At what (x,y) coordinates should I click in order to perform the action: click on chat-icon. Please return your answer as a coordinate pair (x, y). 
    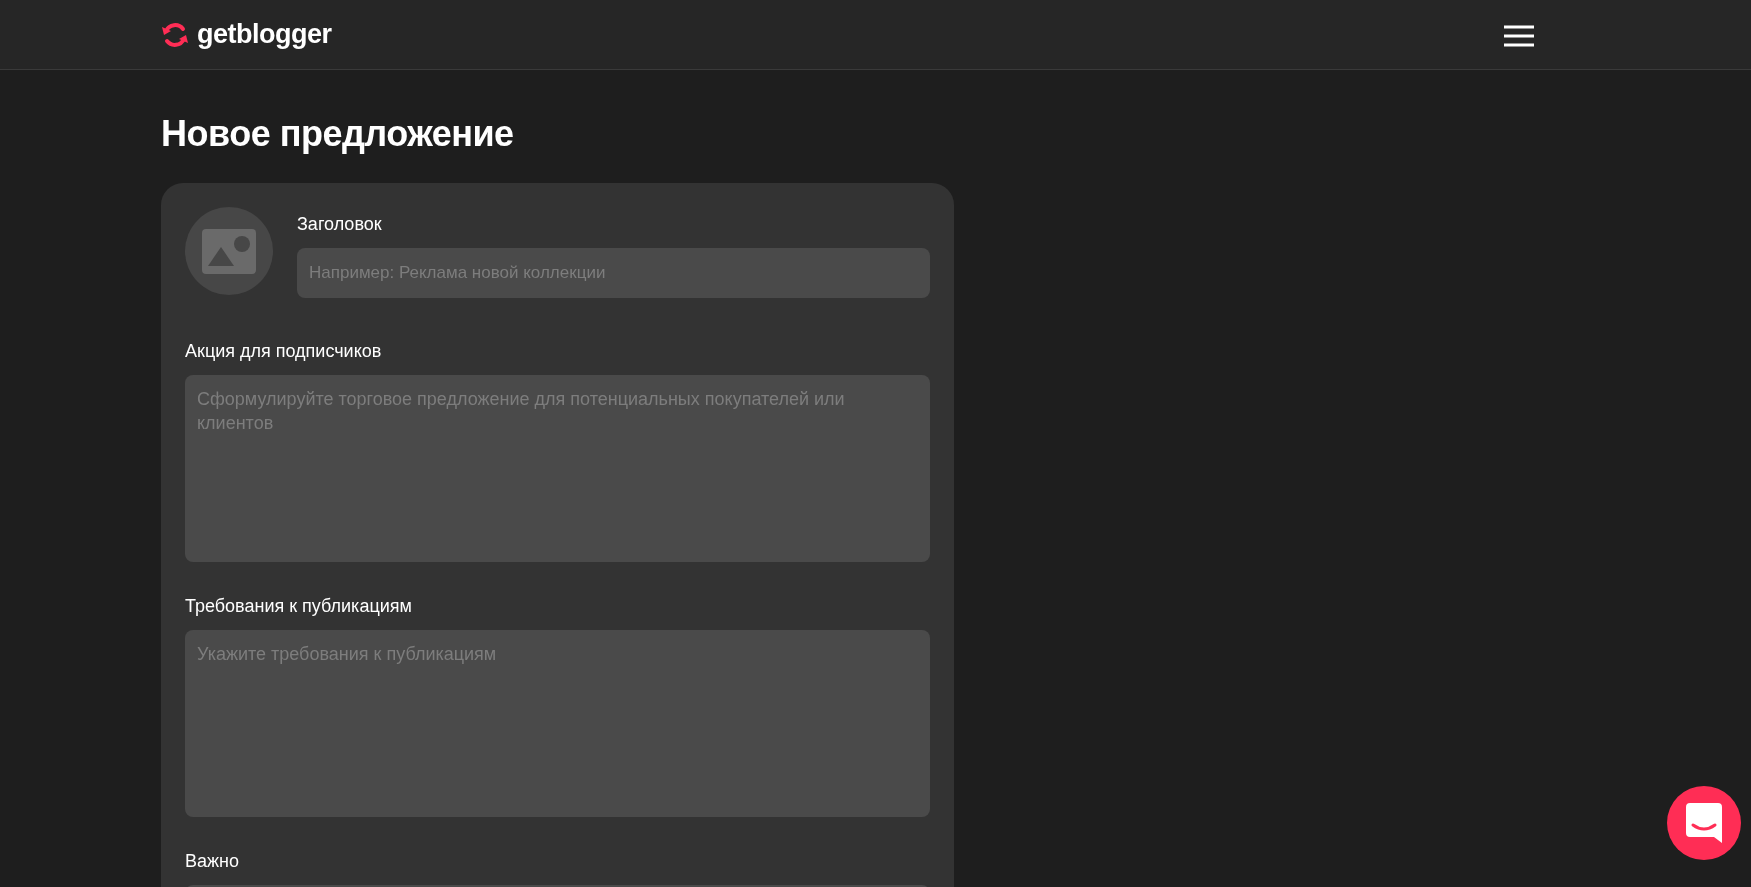
    Looking at the image, I should click on (1704, 823).